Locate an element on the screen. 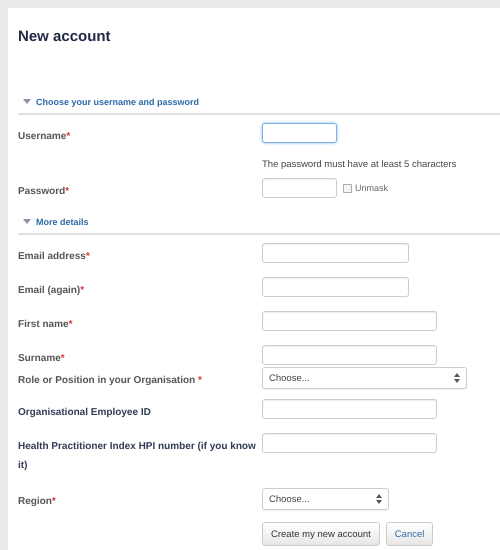  checkbox is located at coordinates (347, 188).